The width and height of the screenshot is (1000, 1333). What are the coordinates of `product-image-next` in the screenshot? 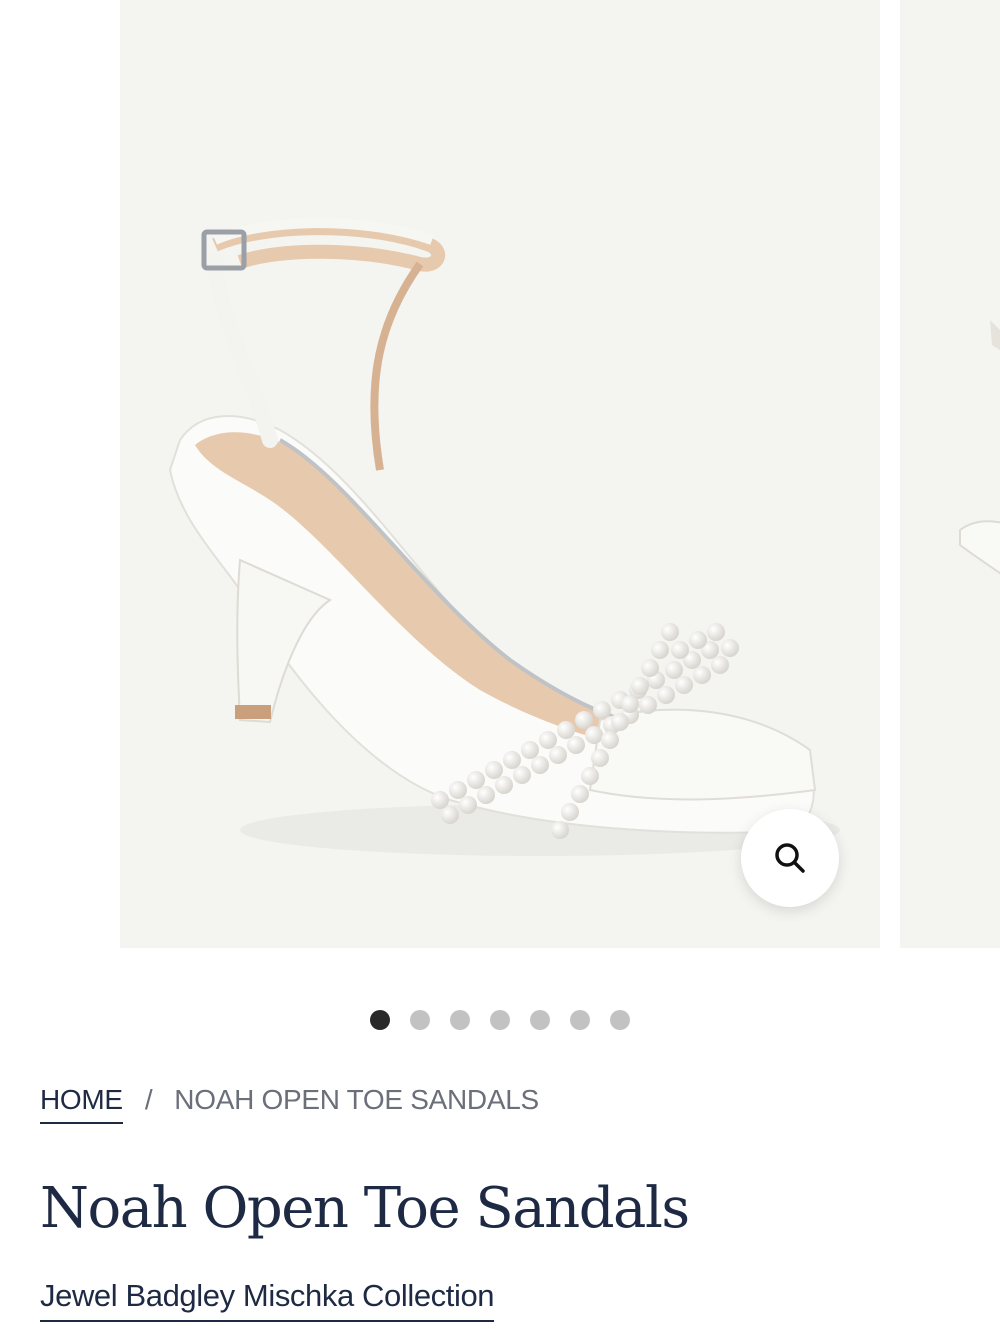 It's located at (950, 474).